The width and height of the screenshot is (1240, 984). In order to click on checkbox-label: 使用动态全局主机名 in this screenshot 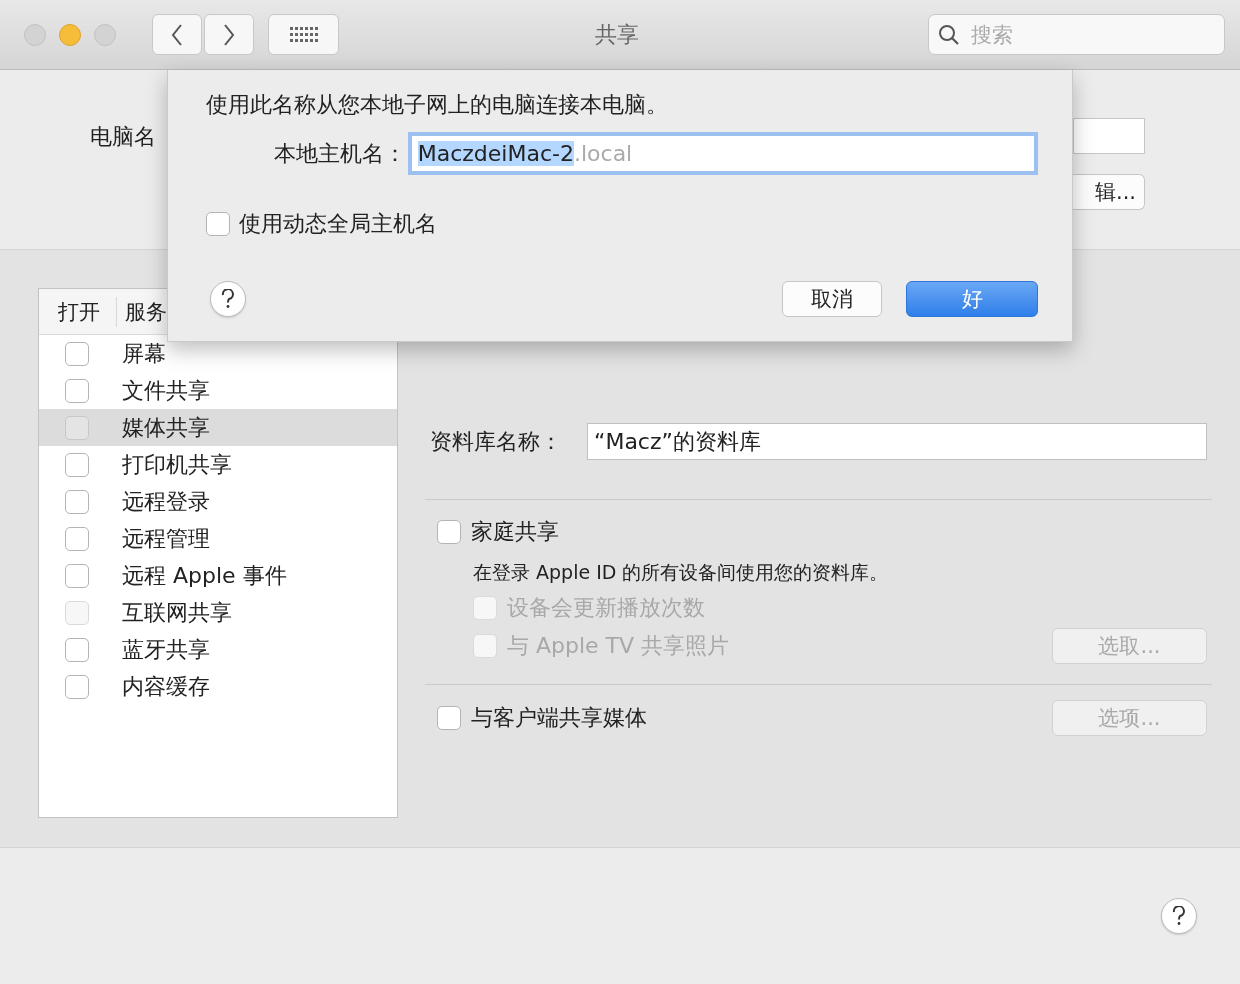, I will do `click(338, 224)`.